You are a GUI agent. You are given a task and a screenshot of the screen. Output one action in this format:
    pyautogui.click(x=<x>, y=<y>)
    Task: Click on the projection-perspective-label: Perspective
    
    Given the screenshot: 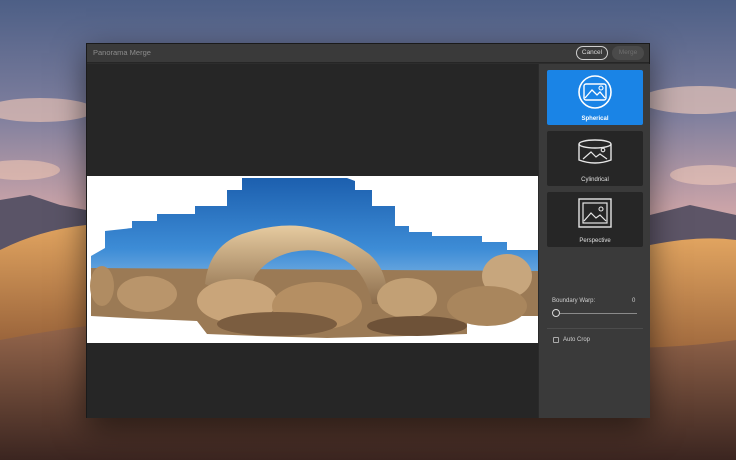 What is the action you would take?
    pyautogui.click(x=595, y=241)
    